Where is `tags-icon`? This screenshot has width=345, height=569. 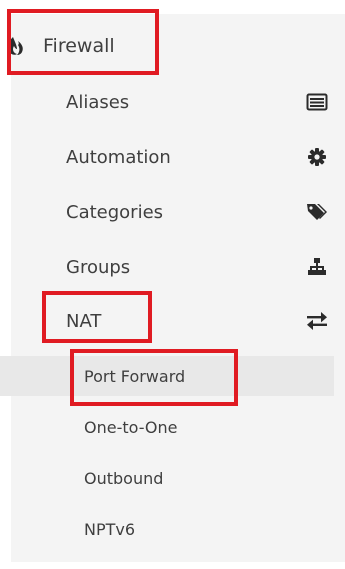
tags-icon is located at coordinates (317, 212).